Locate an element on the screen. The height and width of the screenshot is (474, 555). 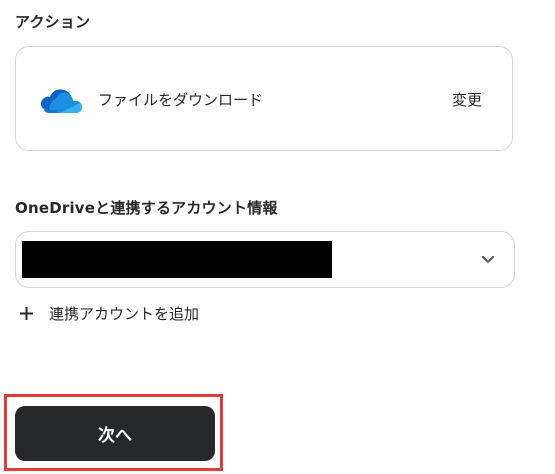
add-account-button: 連携アカウントを追加 is located at coordinates (108, 313).